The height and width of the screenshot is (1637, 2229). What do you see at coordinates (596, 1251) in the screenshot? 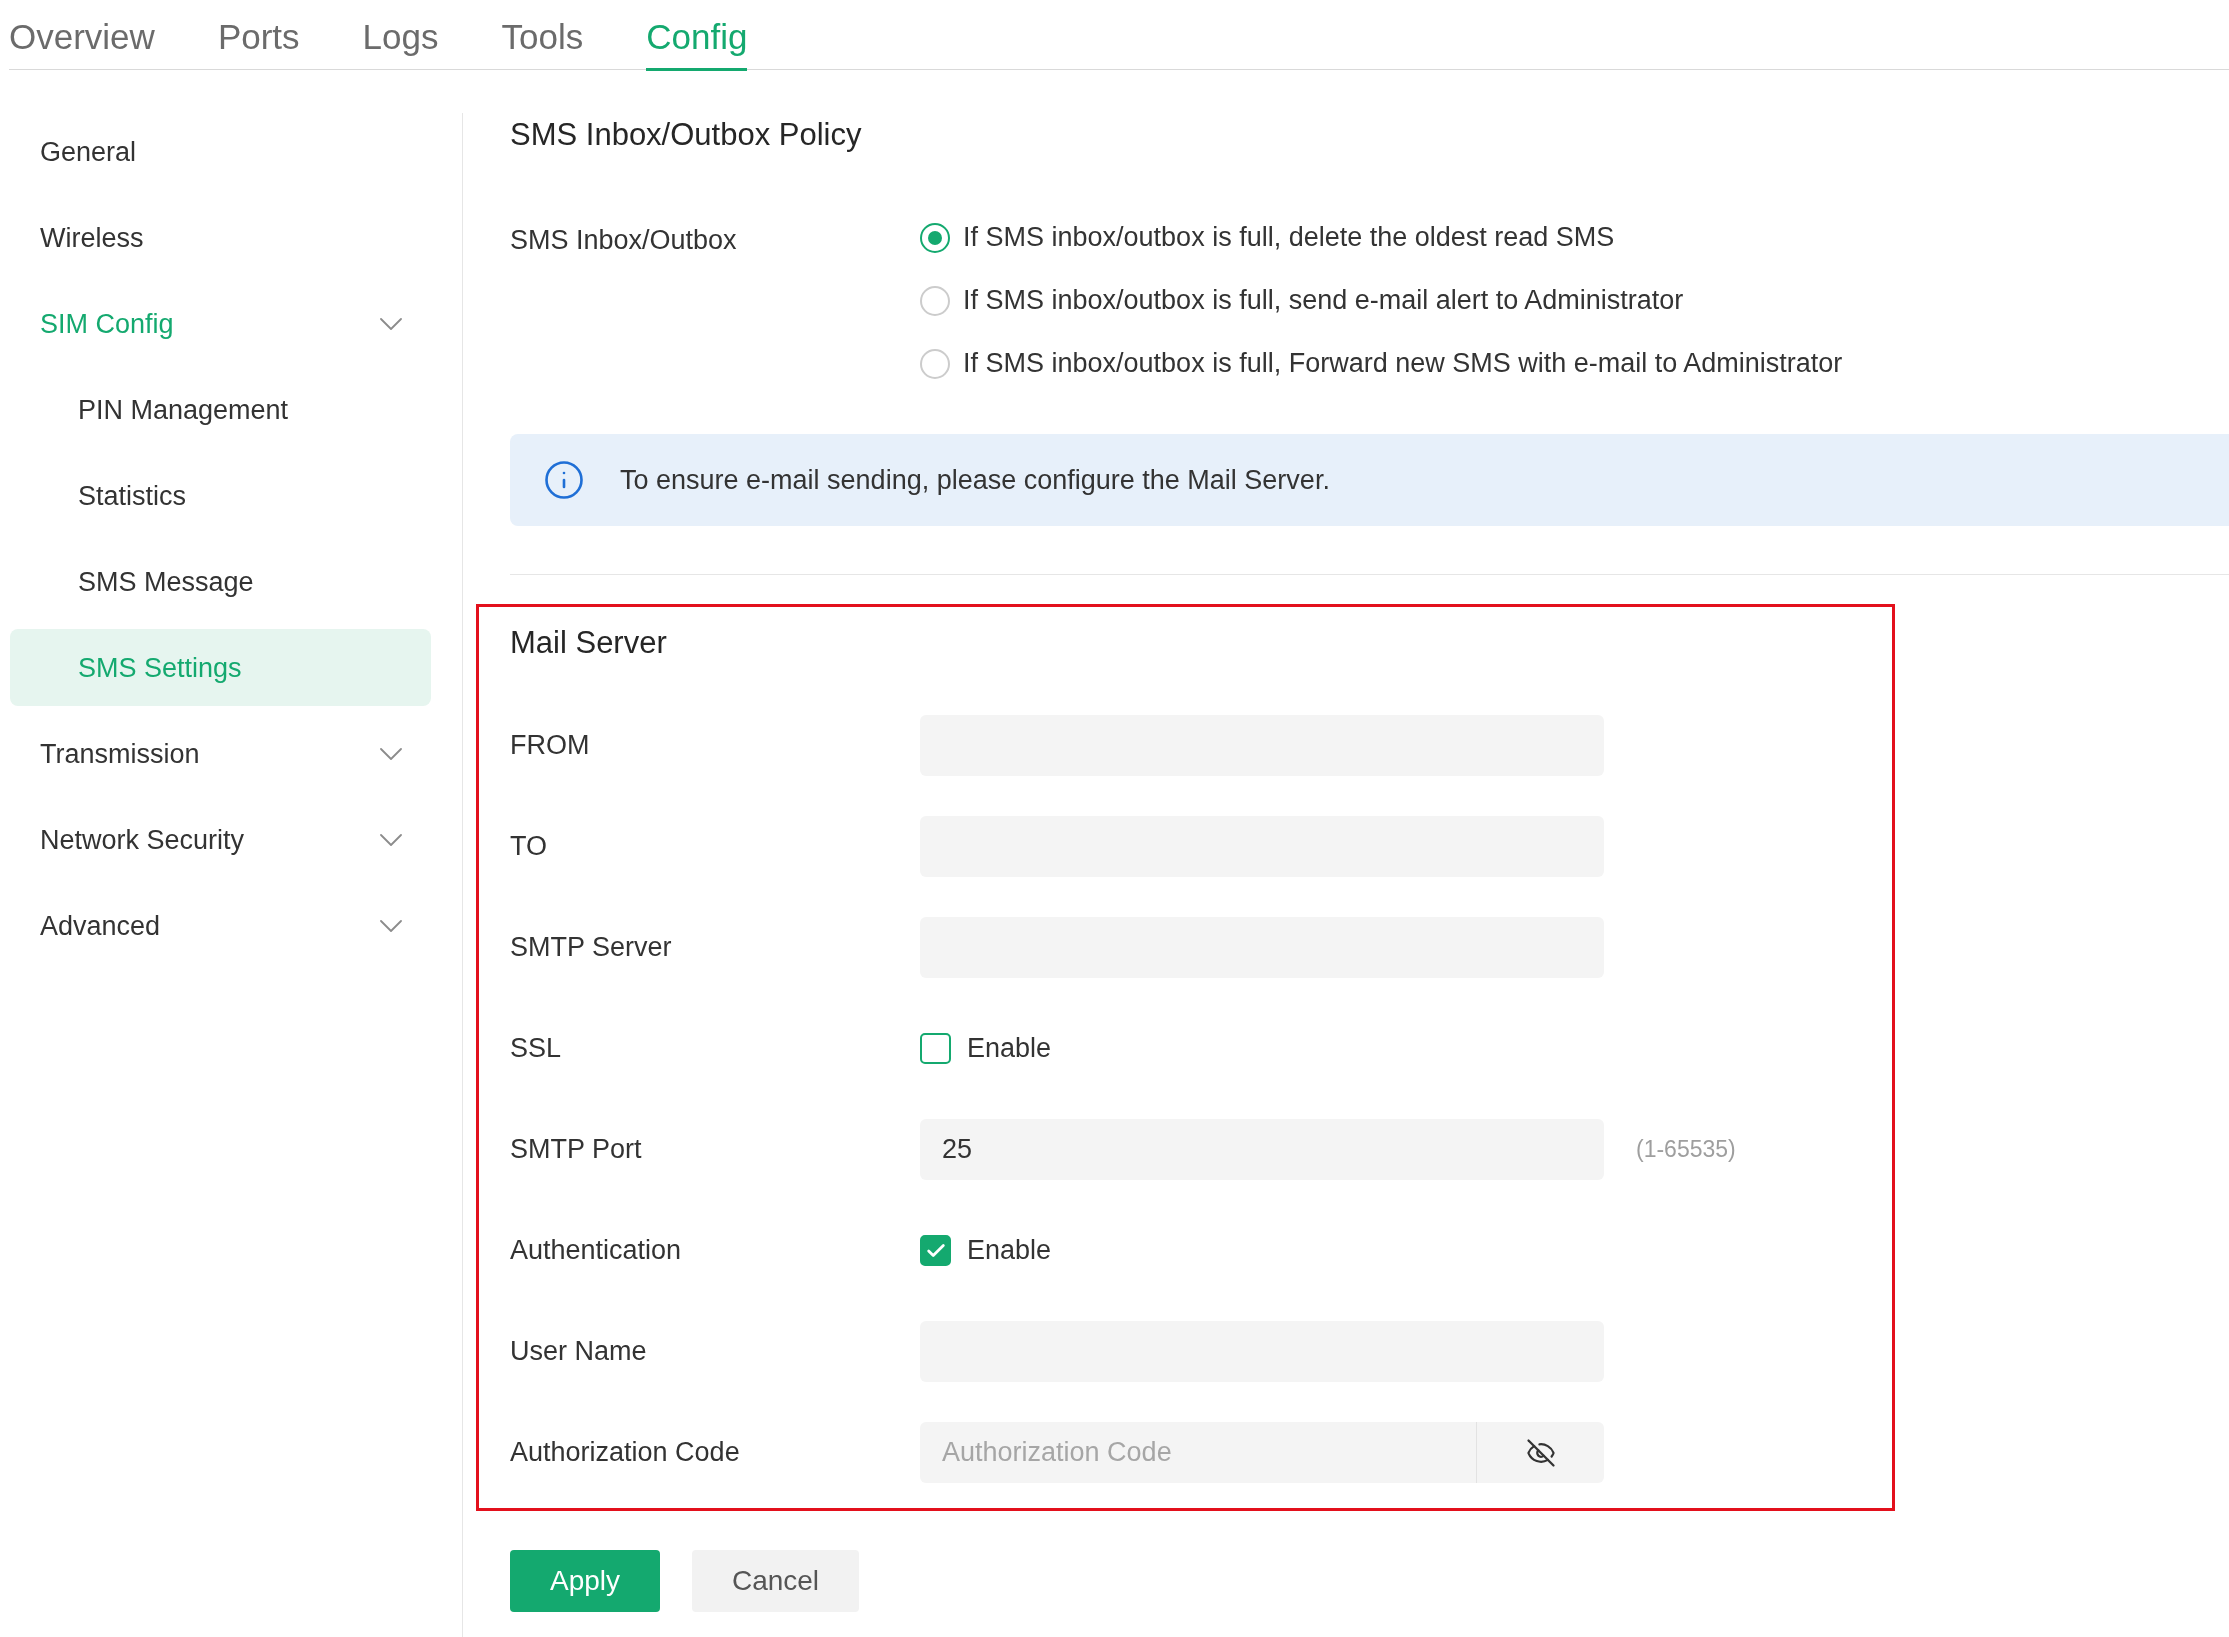
I see `field-label: Authentication` at bounding box center [596, 1251].